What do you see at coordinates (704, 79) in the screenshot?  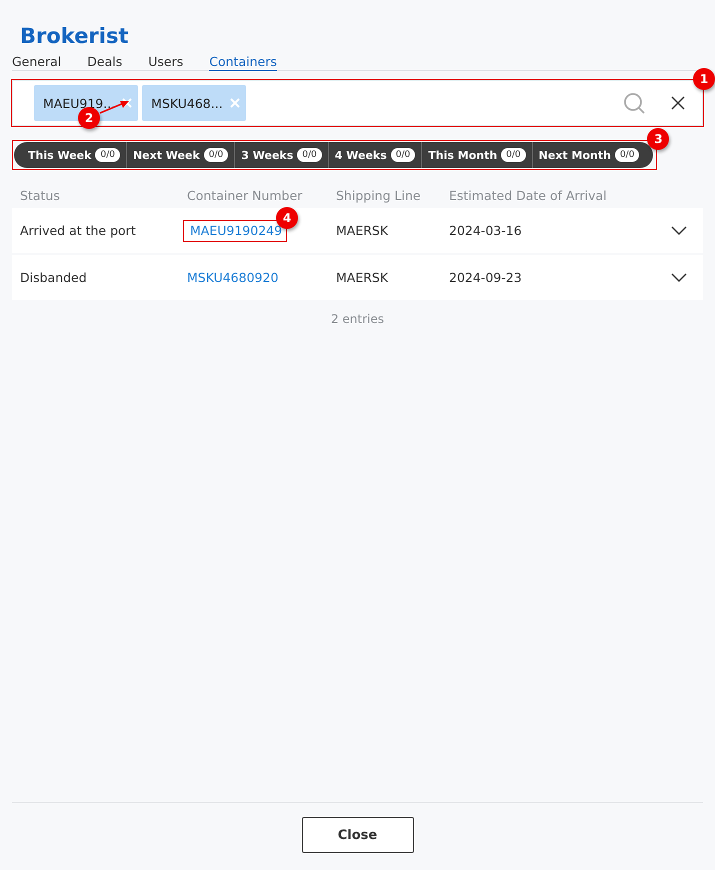 I see `callout-badge: 1` at bounding box center [704, 79].